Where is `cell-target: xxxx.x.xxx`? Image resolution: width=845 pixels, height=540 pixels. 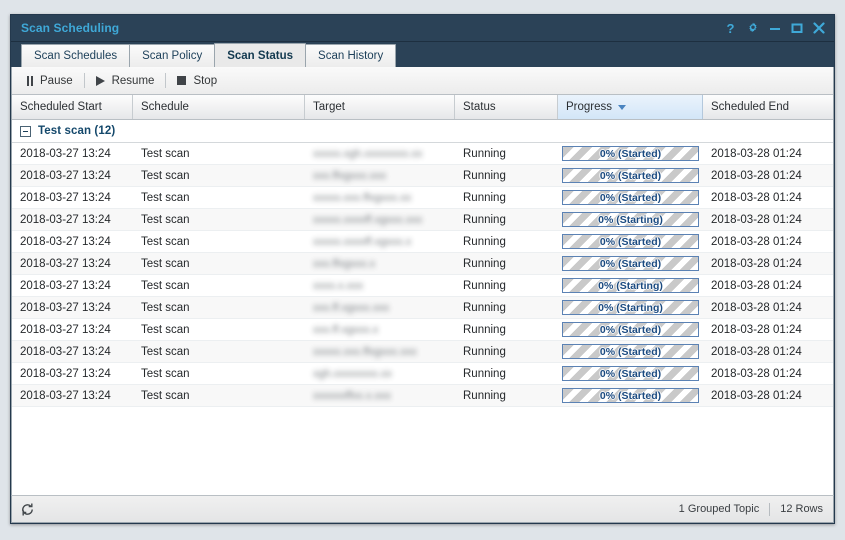 cell-target: xxxx.x.xxx is located at coordinates (380, 285).